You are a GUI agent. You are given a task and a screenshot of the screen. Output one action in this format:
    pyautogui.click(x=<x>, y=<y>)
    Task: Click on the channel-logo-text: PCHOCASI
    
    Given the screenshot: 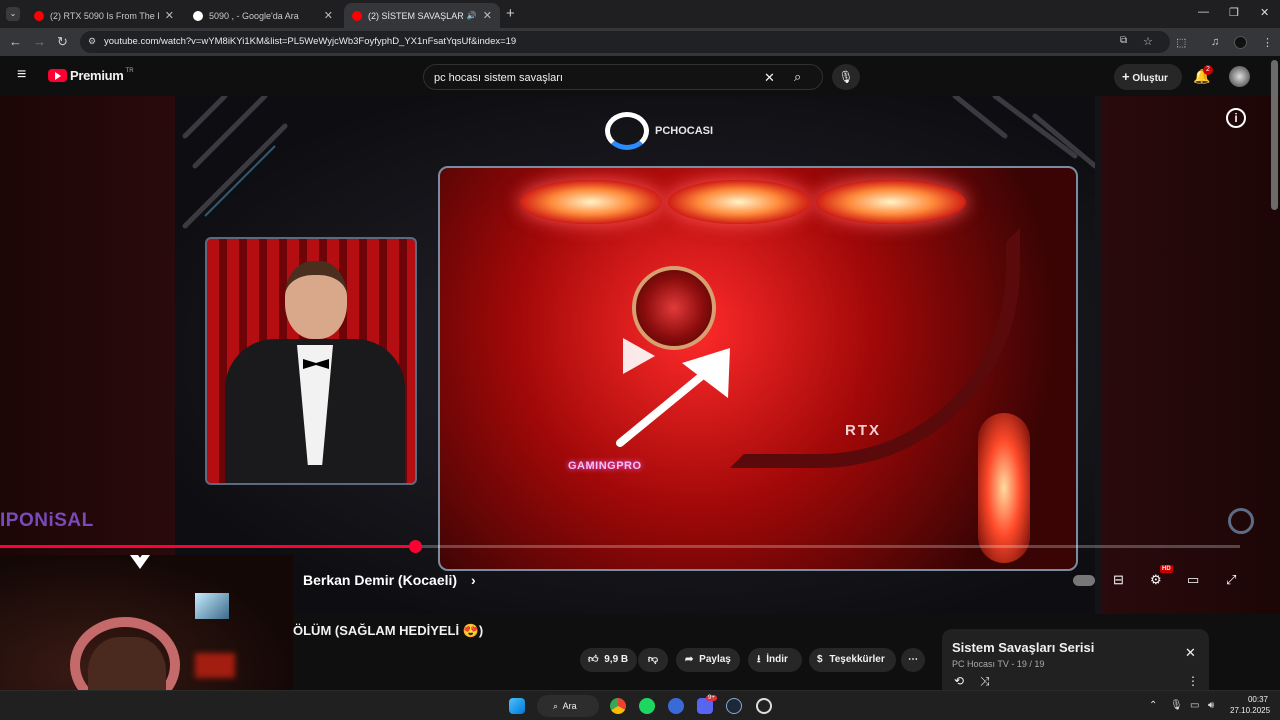 What is the action you would take?
    pyautogui.click(x=684, y=131)
    